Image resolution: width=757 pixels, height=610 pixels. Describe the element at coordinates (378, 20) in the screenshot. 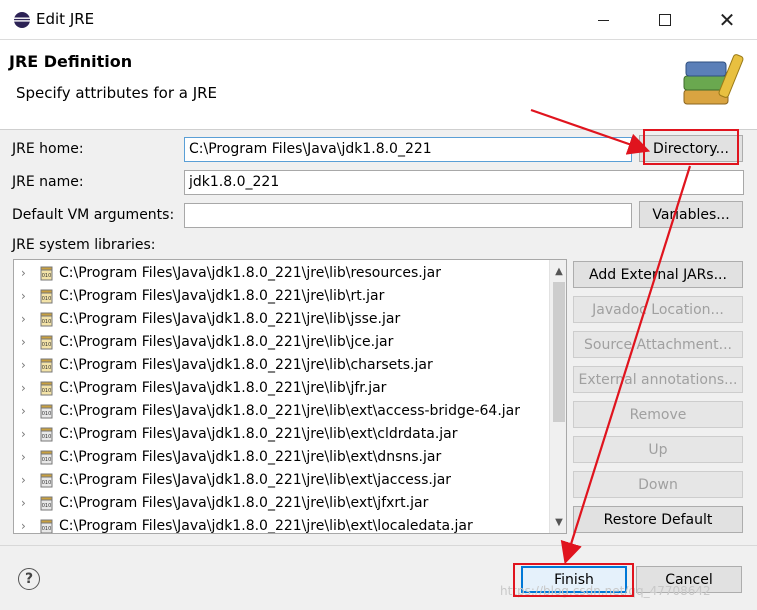

I see `title-bar: Edit JRE ✕` at that location.